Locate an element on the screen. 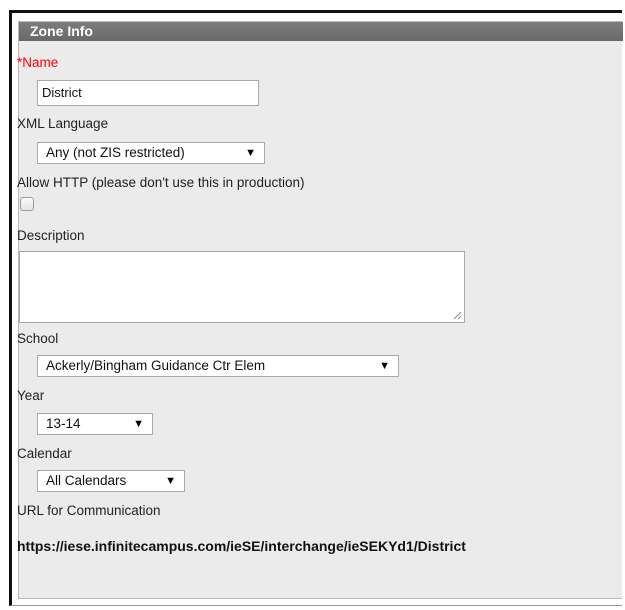 Image resolution: width=625 pixels, height=610 pixels. resize-grip-icon is located at coordinates (457, 315).